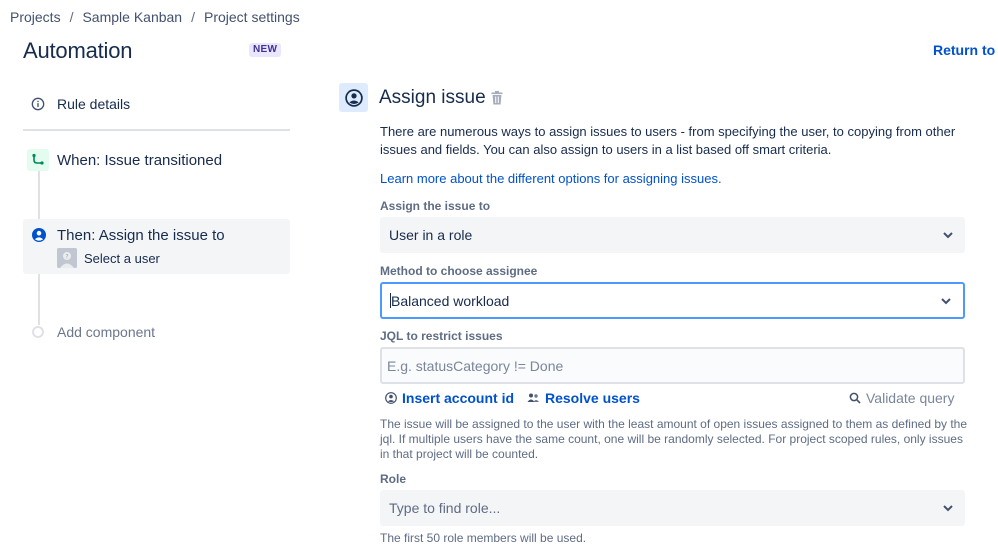 This screenshot has height=548, width=998. I want to click on search-icon, so click(855, 398).